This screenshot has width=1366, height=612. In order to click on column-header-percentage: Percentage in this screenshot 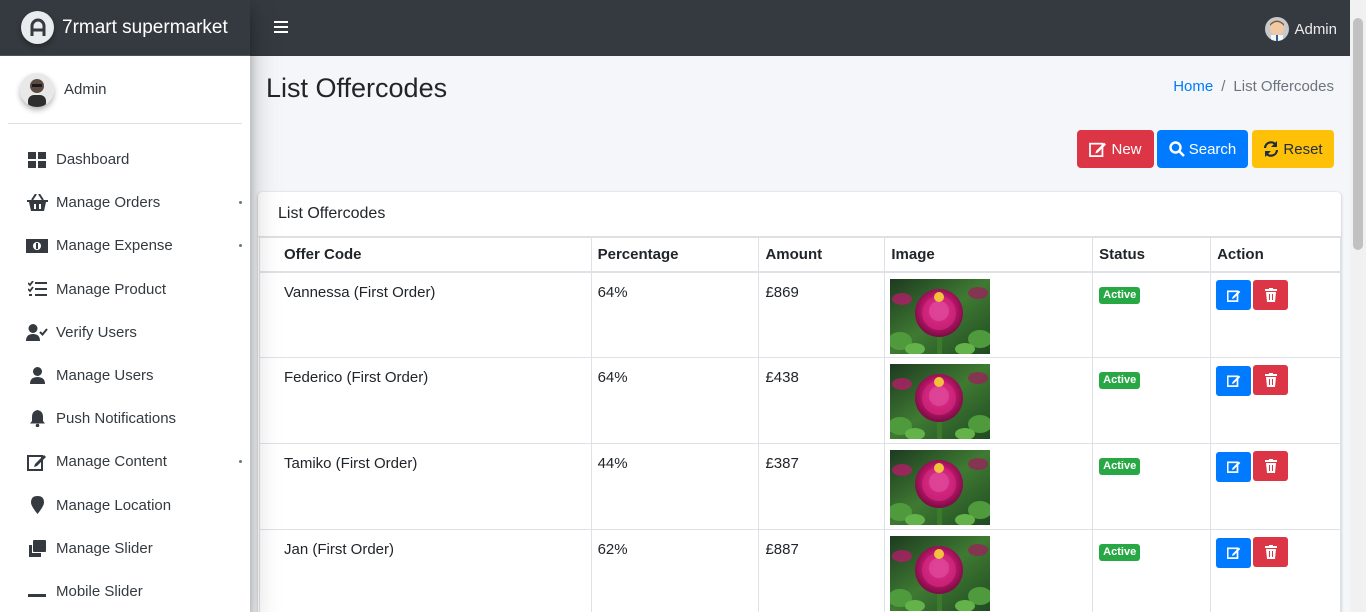, I will do `click(675, 255)`.